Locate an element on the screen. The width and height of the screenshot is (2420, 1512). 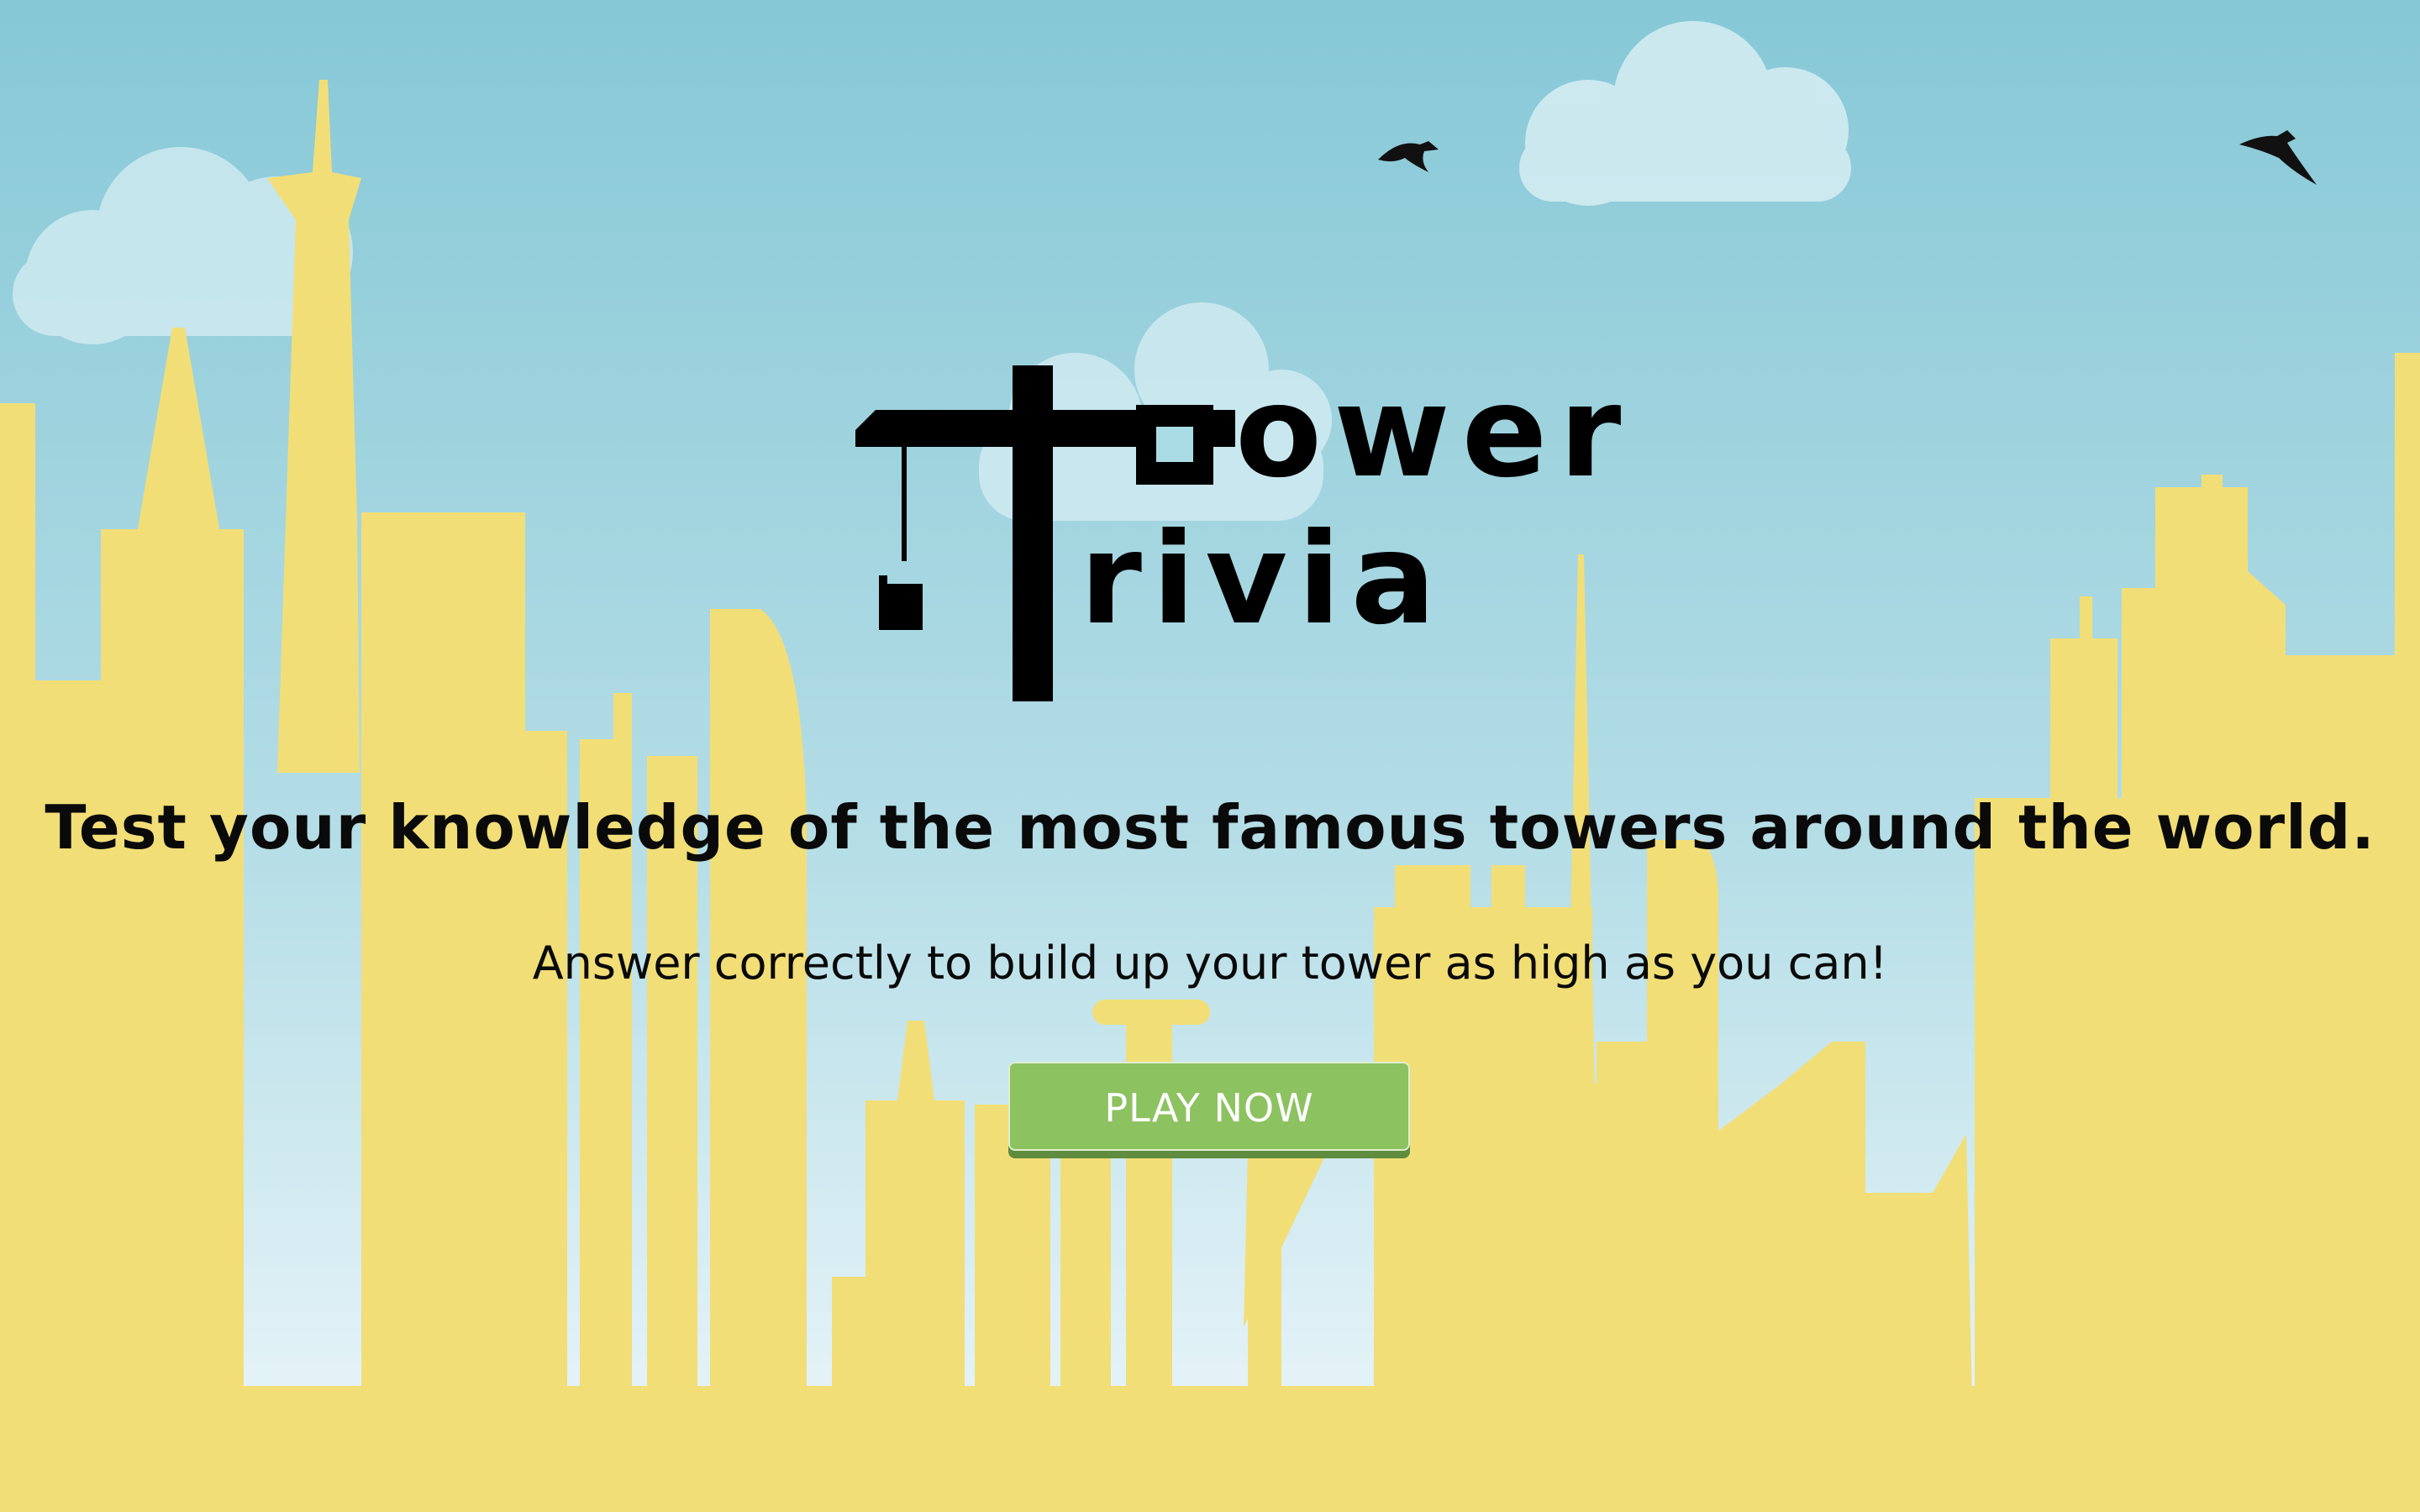
game-logo: ower rivia is located at coordinates (1230, 529).